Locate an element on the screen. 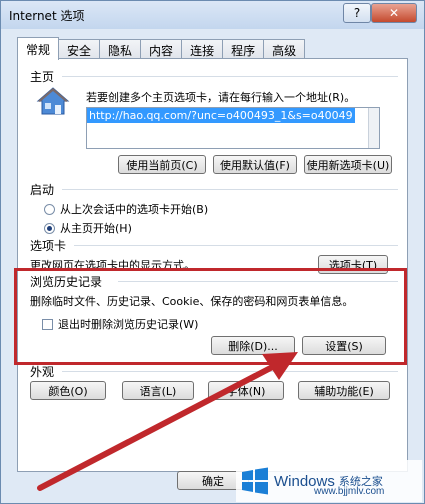 This screenshot has height=504, width=425. tabs-settings-button: 选项卡(T) is located at coordinates (353, 264).